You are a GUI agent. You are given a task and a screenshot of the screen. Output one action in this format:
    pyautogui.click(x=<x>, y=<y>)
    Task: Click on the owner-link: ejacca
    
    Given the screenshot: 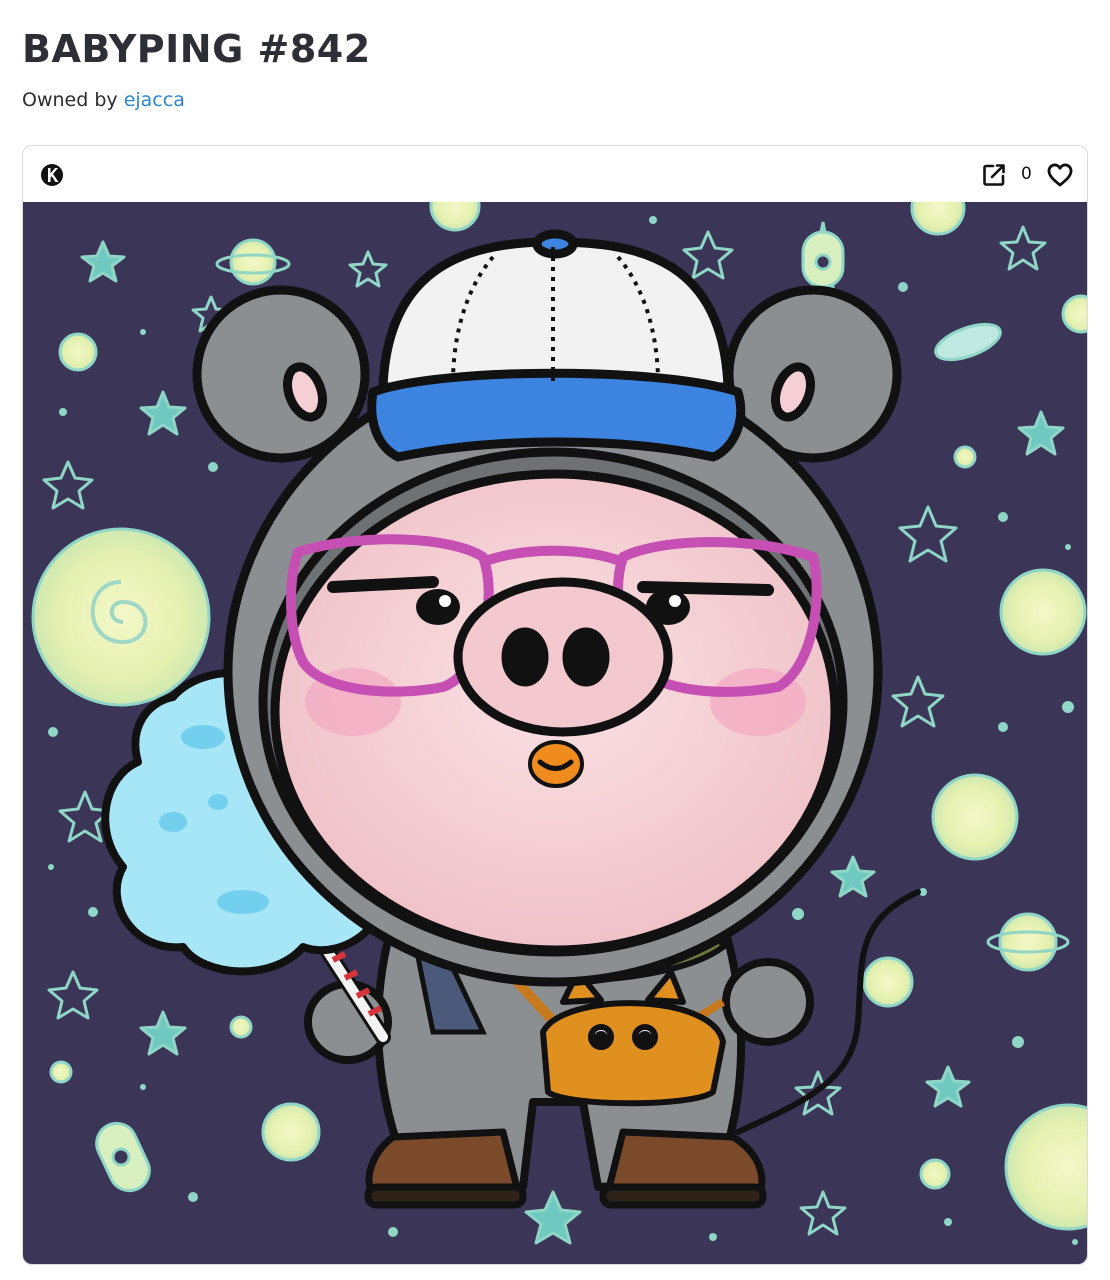 What is the action you would take?
    pyautogui.click(x=154, y=100)
    